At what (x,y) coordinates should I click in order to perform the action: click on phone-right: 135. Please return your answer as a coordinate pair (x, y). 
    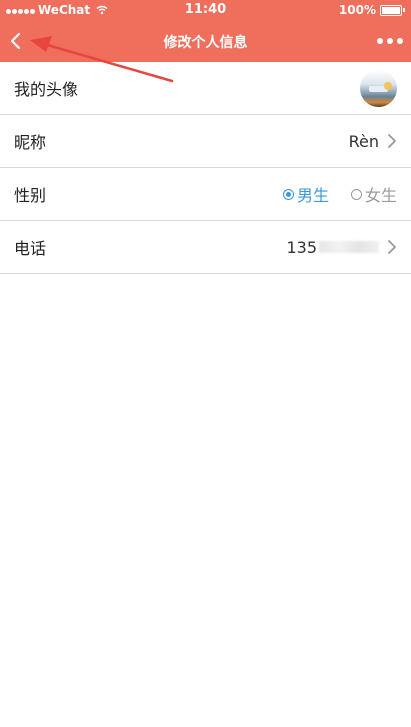
    Looking at the image, I should click on (341, 247).